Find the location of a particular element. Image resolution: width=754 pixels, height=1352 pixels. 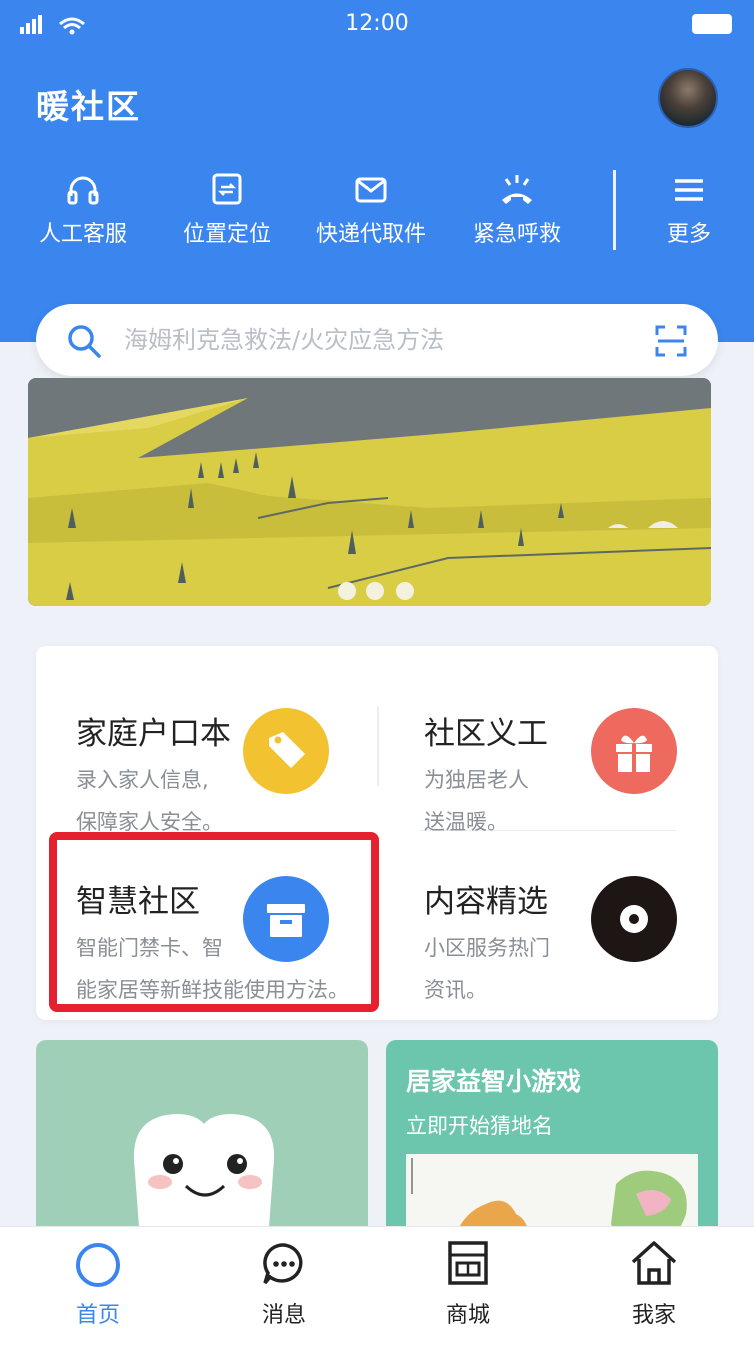

archive-box-icon is located at coordinates (286, 919).